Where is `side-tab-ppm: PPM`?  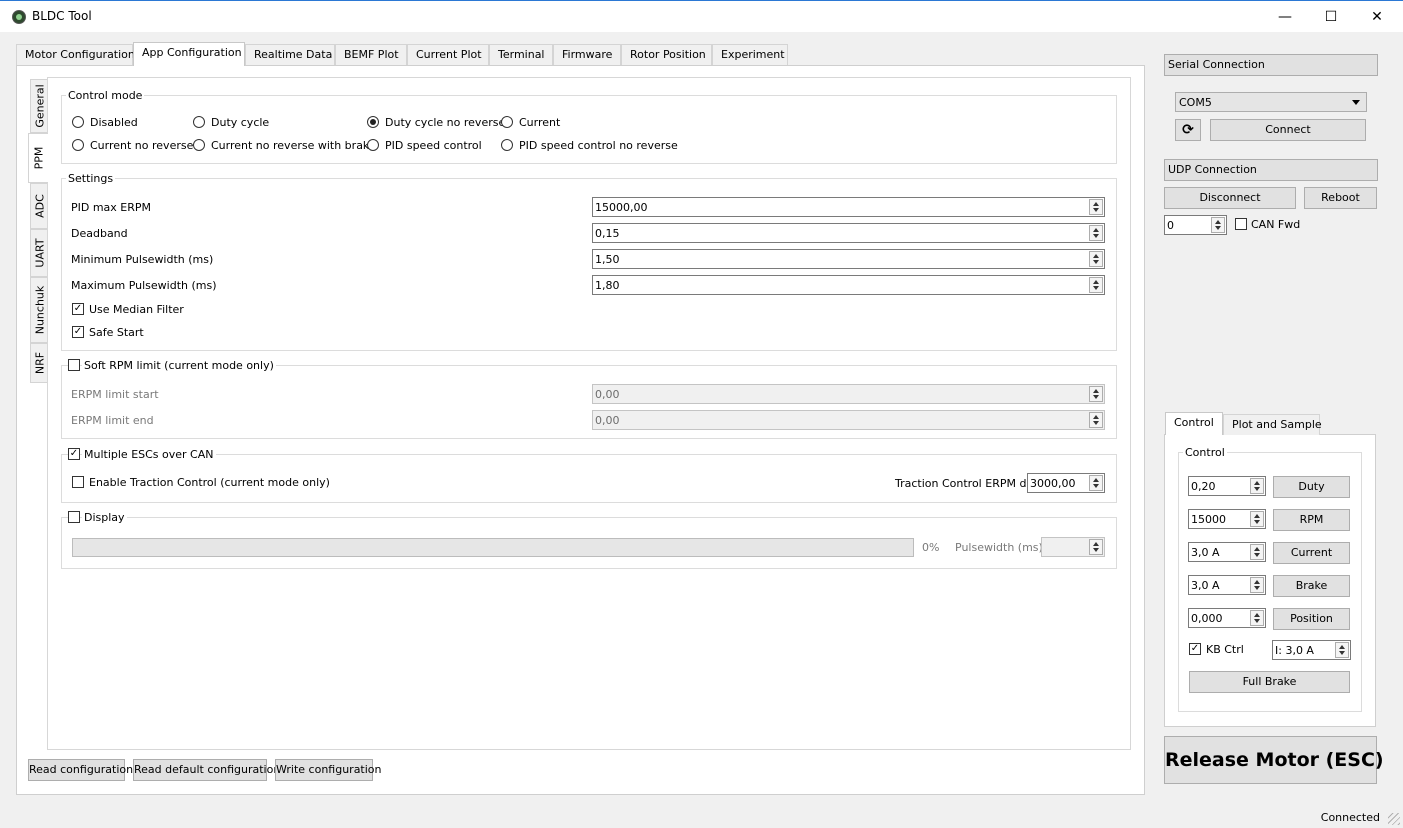 side-tab-ppm: PPM is located at coordinates (38, 158).